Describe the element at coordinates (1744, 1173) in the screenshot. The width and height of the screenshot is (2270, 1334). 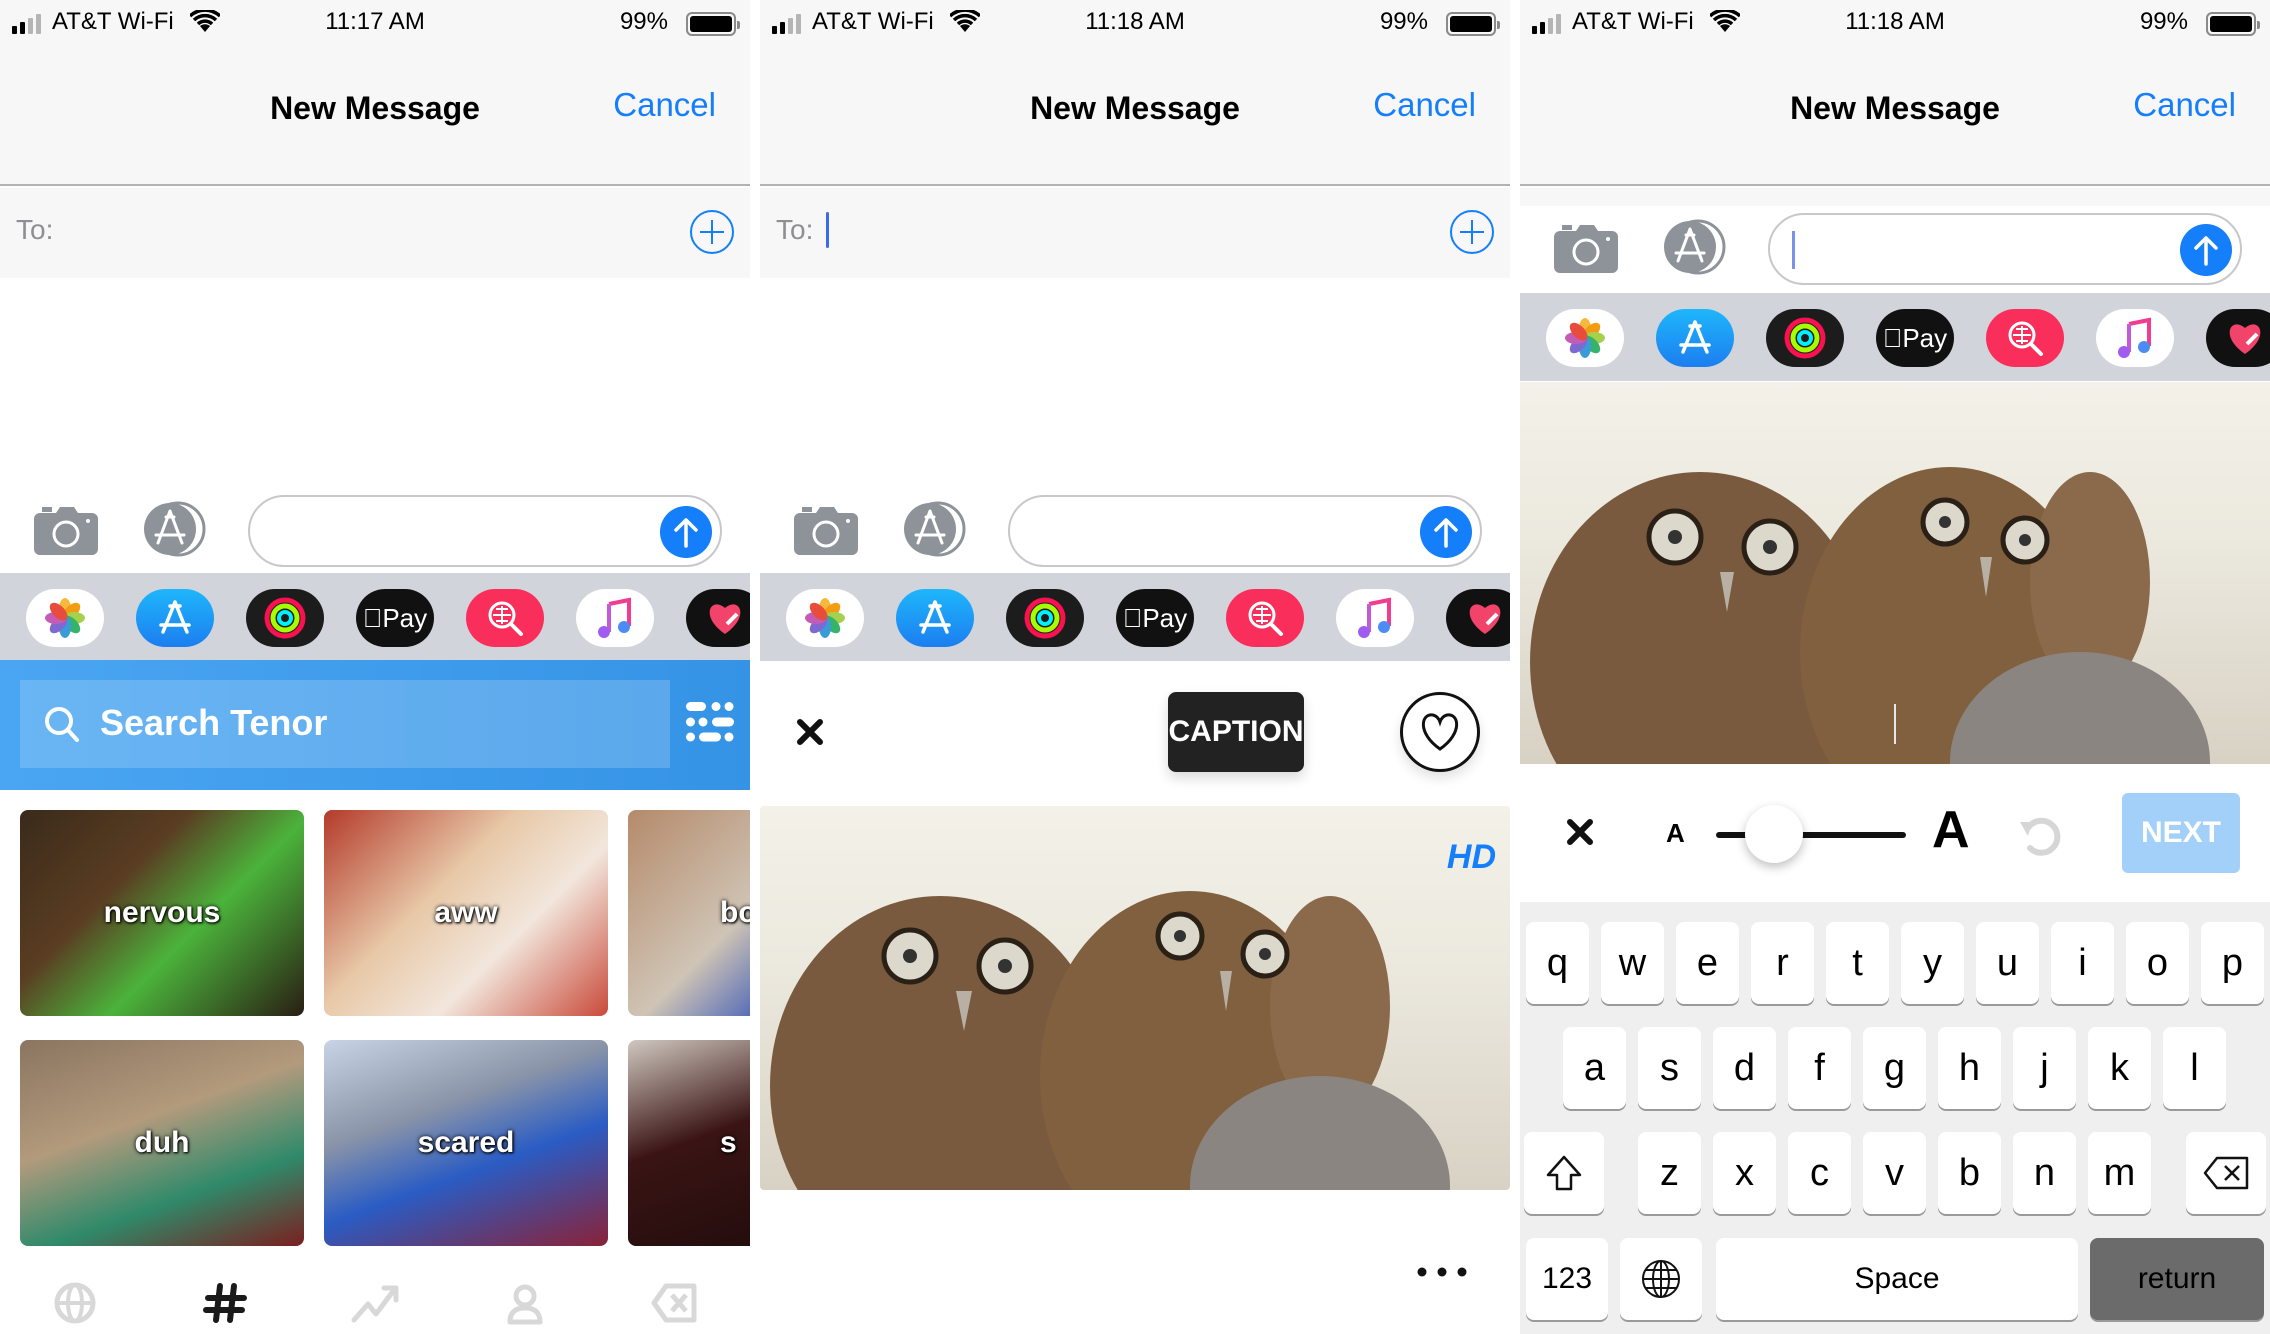
I see `key-x: x` at that location.